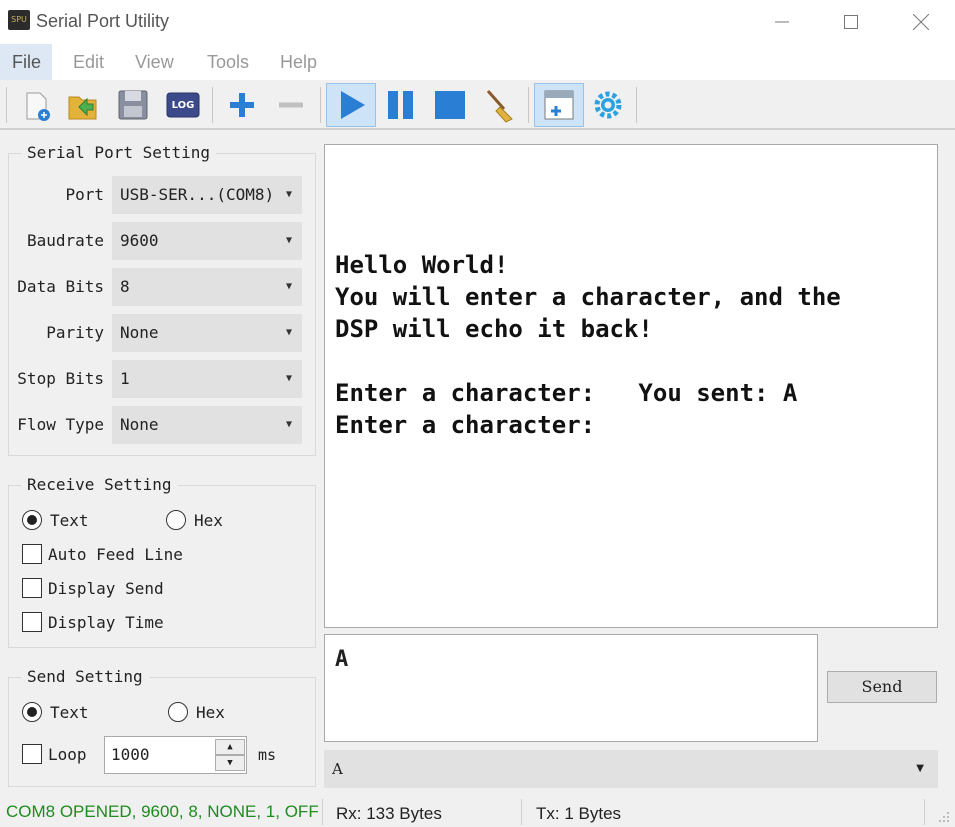  What do you see at coordinates (154, 62) in the screenshot?
I see `menu-view: View` at bounding box center [154, 62].